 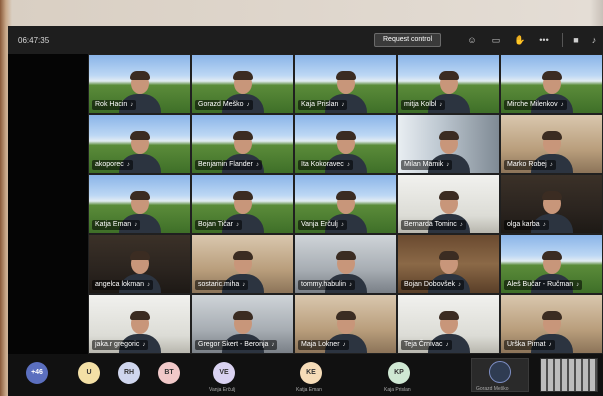 I want to click on avatar: U, so click(x=89, y=373).